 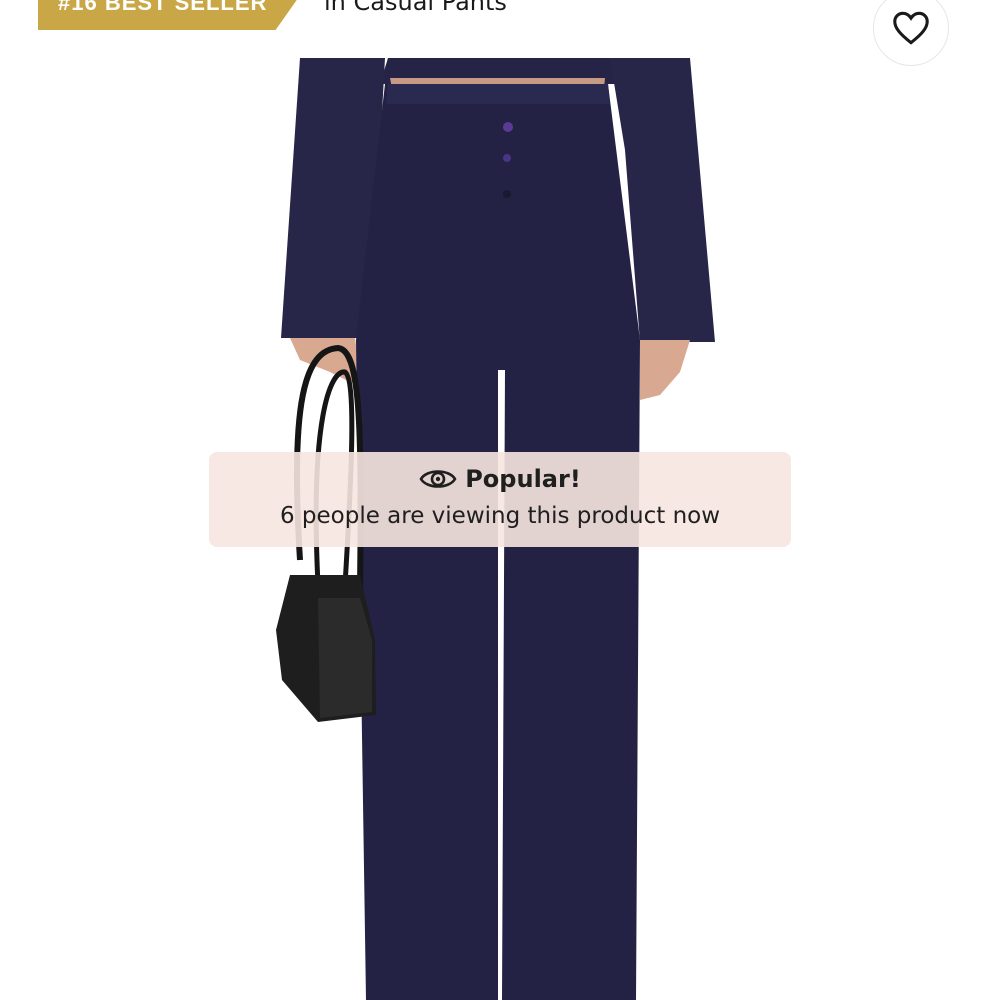 What do you see at coordinates (523, 479) in the screenshot?
I see `popular-title: Popular!` at bounding box center [523, 479].